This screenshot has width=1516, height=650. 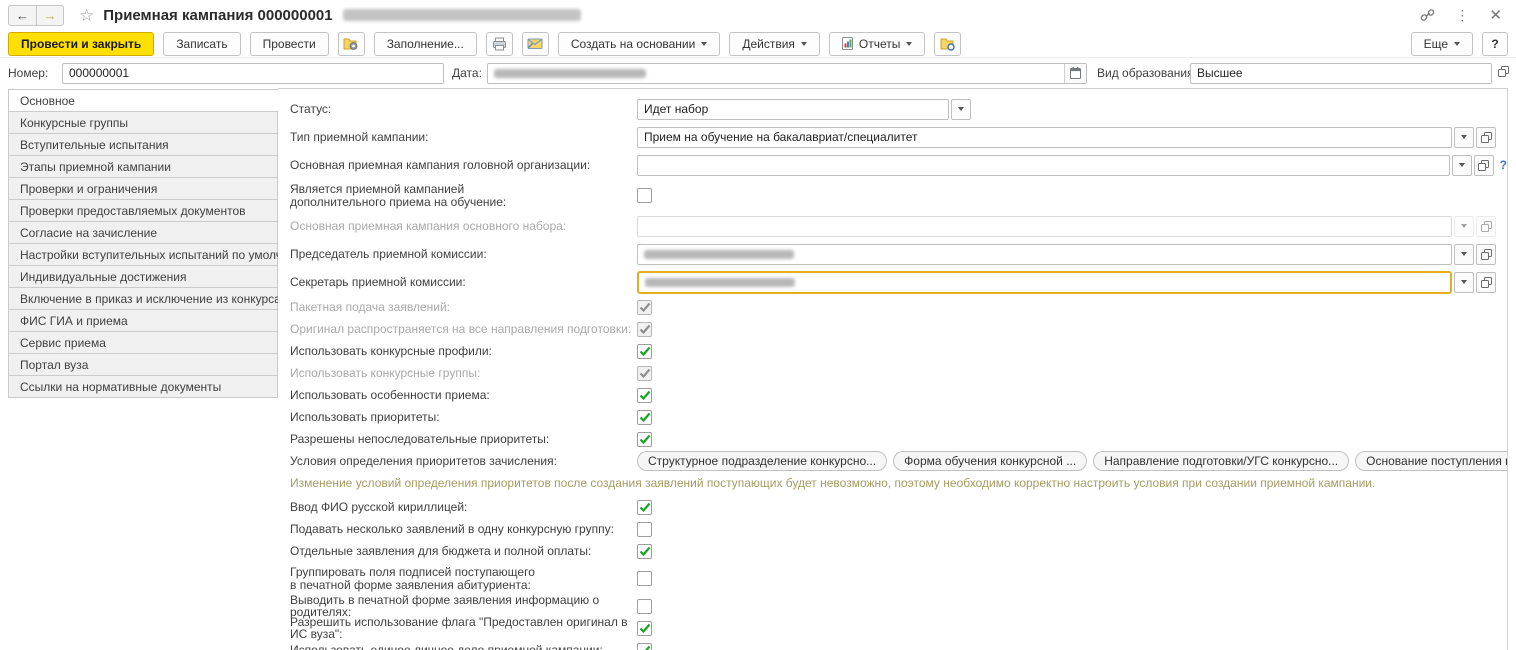 What do you see at coordinates (644, 395) in the screenshot?
I see `use-admission-features-checkbox` at bounding box center [644, 395].